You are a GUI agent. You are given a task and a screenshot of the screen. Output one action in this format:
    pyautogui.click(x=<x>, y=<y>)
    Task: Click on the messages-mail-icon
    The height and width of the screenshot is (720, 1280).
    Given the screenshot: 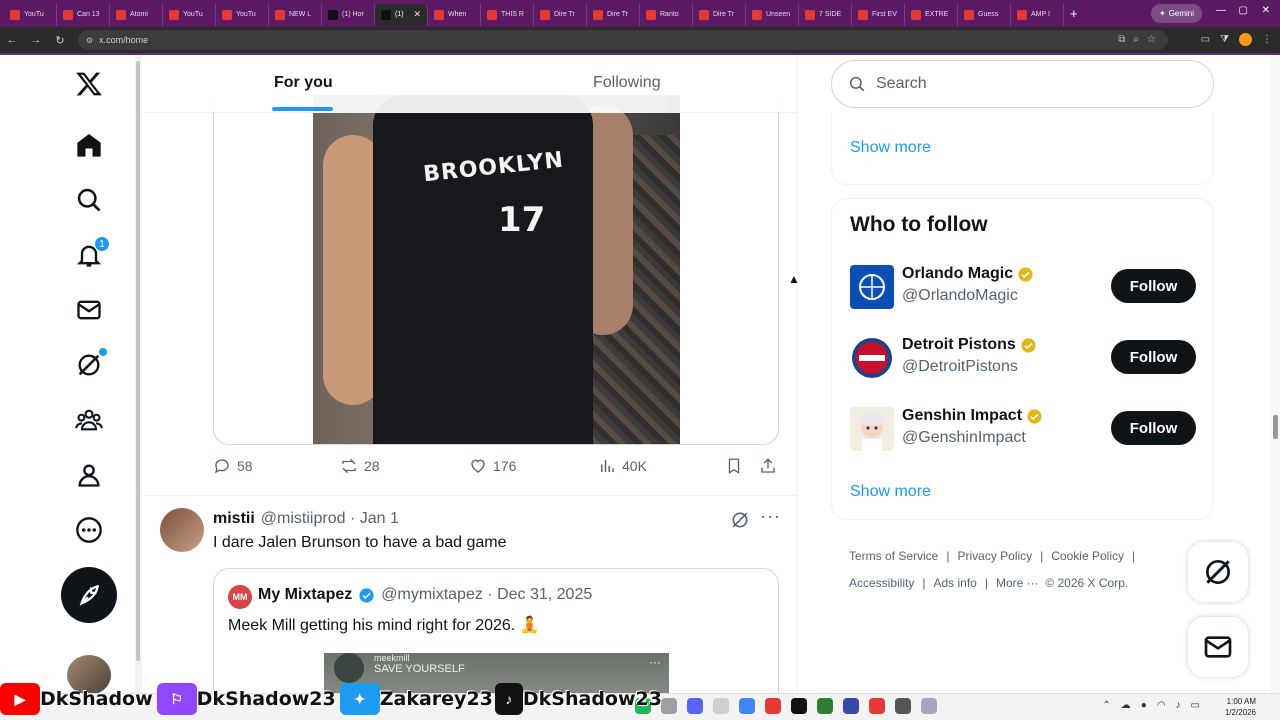 What is the action you would take?
    pyautogui.click(x=89, y=310)
    